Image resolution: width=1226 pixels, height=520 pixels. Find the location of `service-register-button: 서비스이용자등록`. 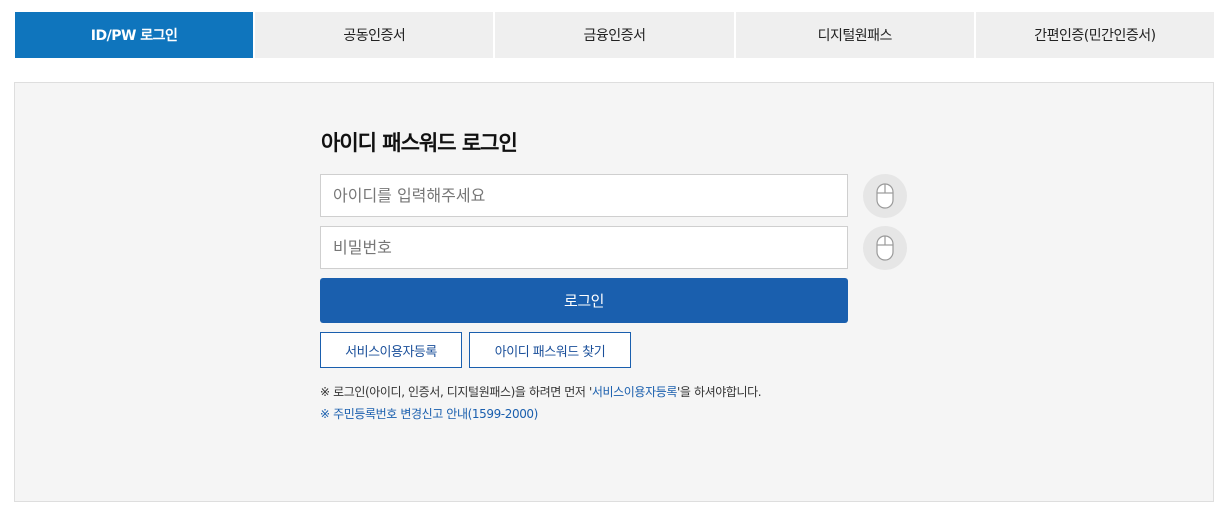

service-register-button: 서비스이용자등록 is located at coordinates (391, 350).